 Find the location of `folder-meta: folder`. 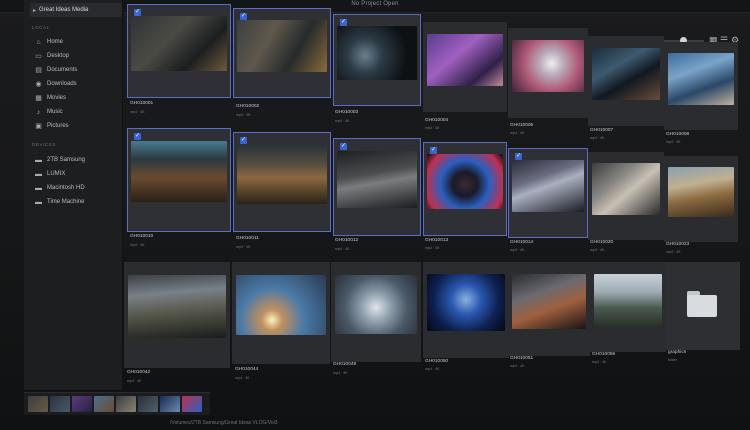

folder-meta: folder is located at coordinates (672, 360).